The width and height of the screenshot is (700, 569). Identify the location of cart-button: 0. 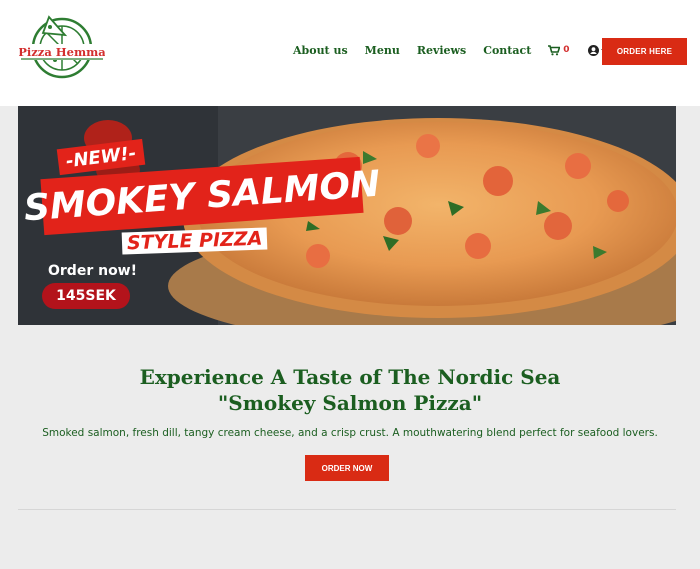
(559, 50).